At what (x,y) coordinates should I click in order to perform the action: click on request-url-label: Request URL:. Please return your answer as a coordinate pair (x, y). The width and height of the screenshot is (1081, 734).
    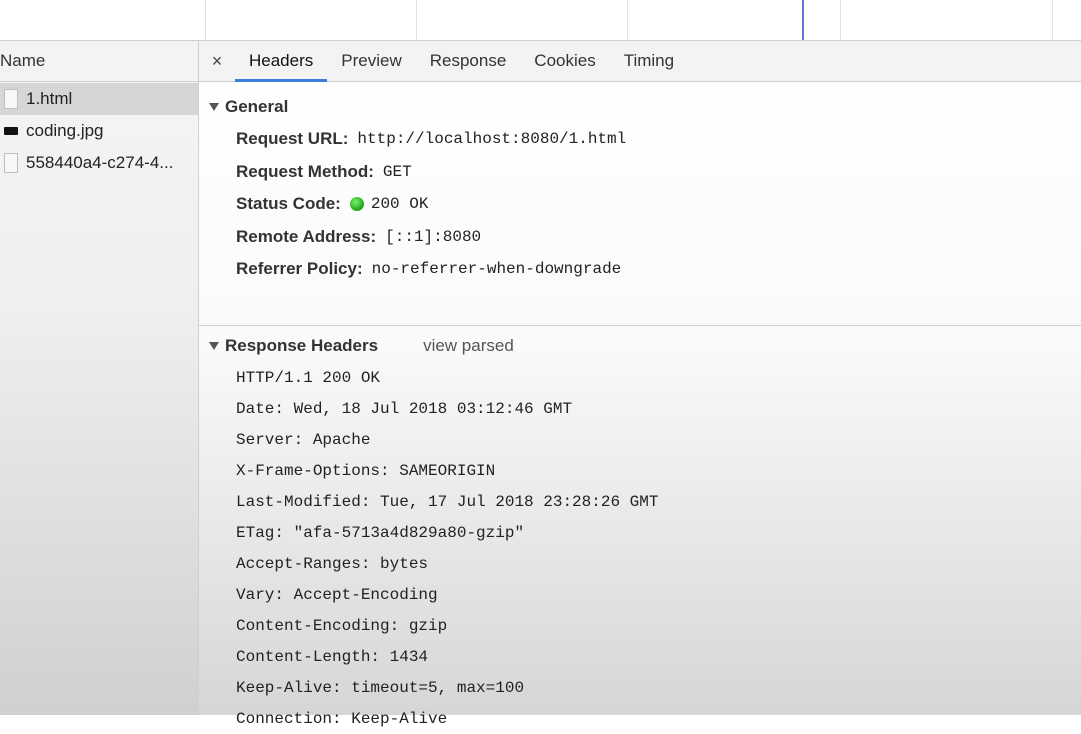
    Looking at the image, I should click on (292, 139).